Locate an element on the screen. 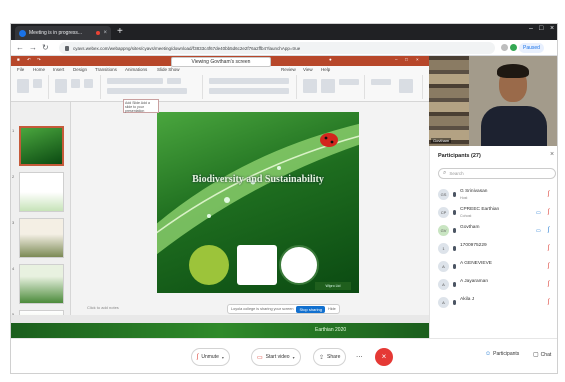 The width and height of the screenshot is (565, 382). account-icon: ● is located at coordinates (330, 59).